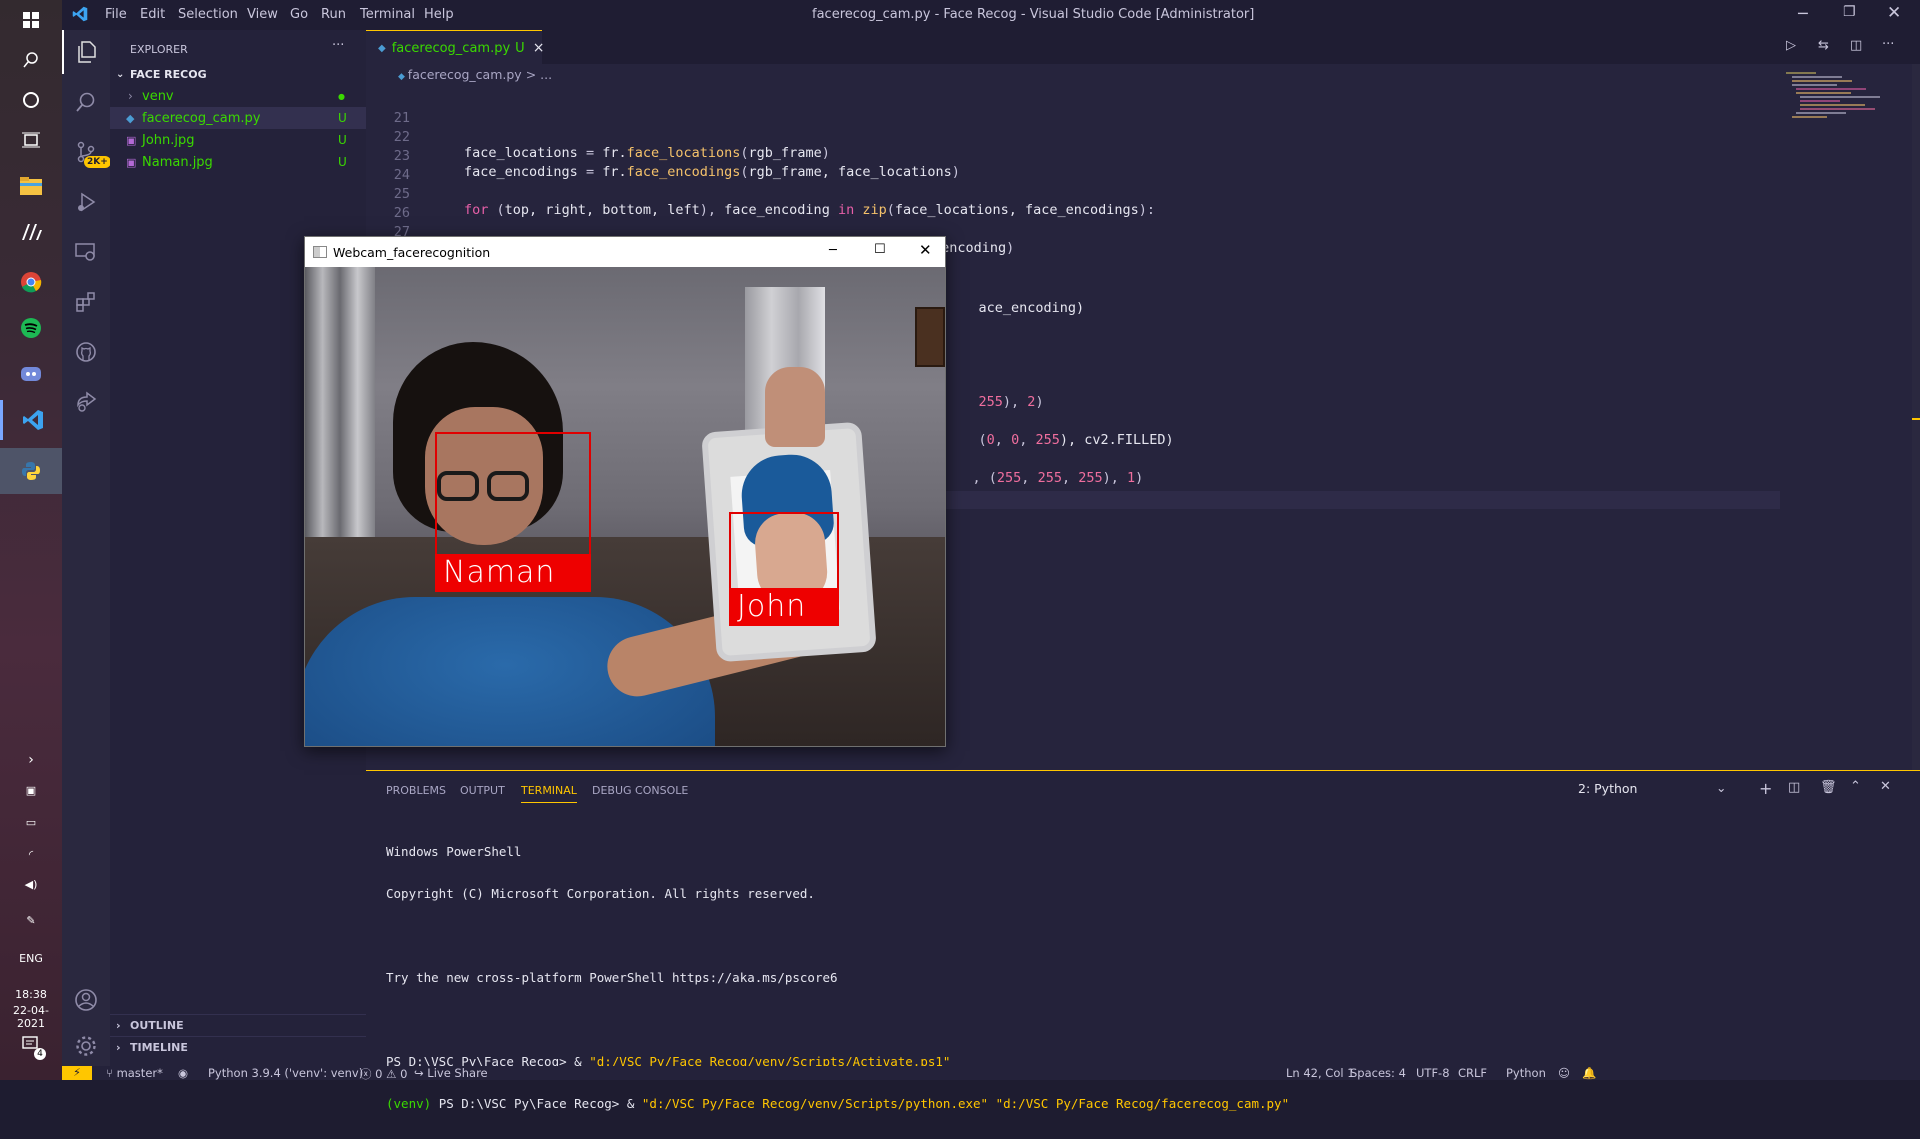 The width and height of the screenshot is (1920, 1139). I want to click on vscode-taskbar-icon, so click(31, 420).